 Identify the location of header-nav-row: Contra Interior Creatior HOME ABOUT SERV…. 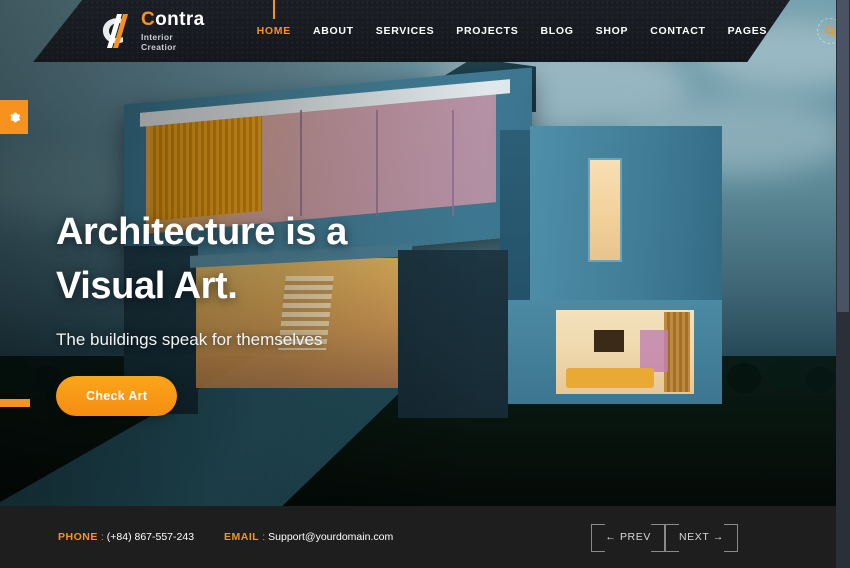
(422, 31).